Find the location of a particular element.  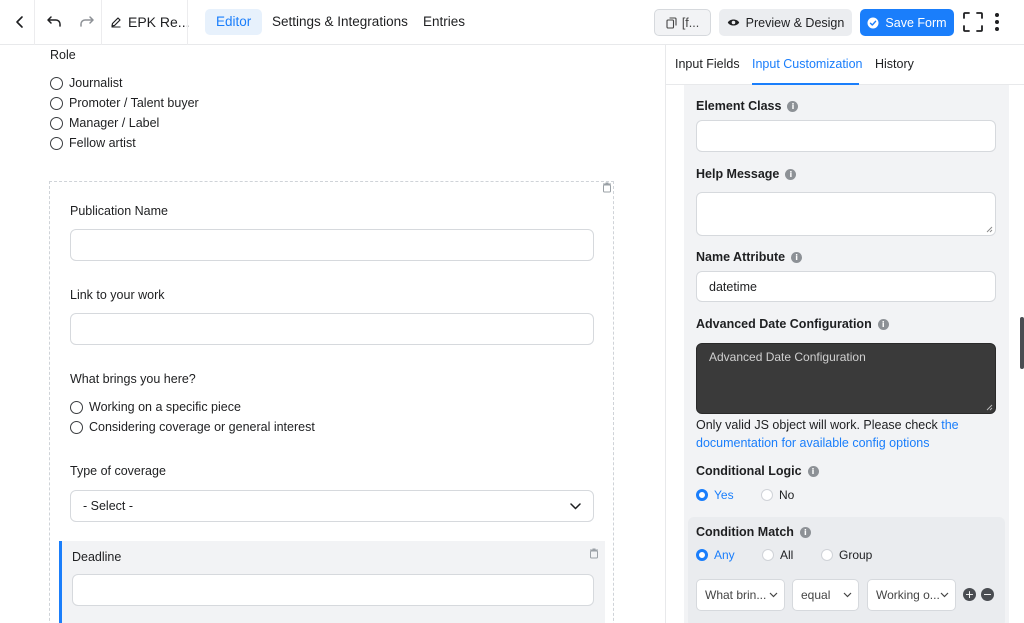

preview-design-button: Preview & Design is located at coordinates (785, 22).